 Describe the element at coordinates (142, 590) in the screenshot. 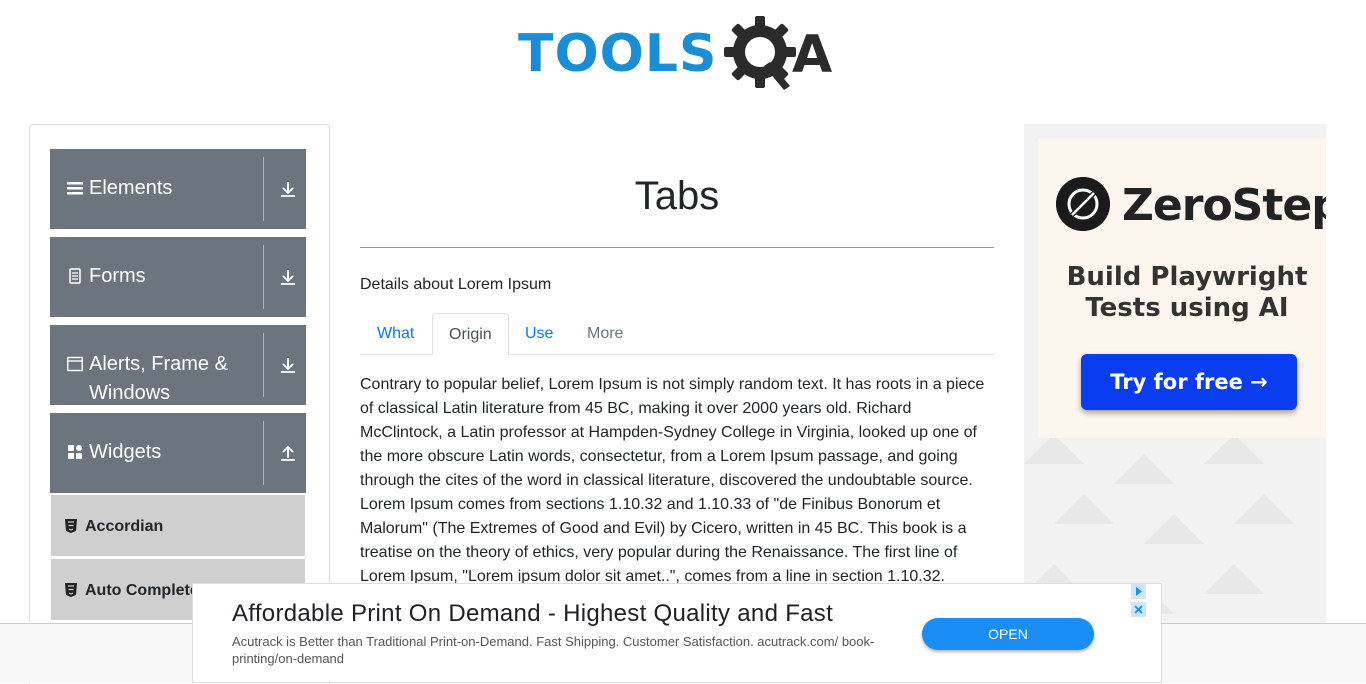

I see `sidebar-item-label: Auto Complete` at that location.